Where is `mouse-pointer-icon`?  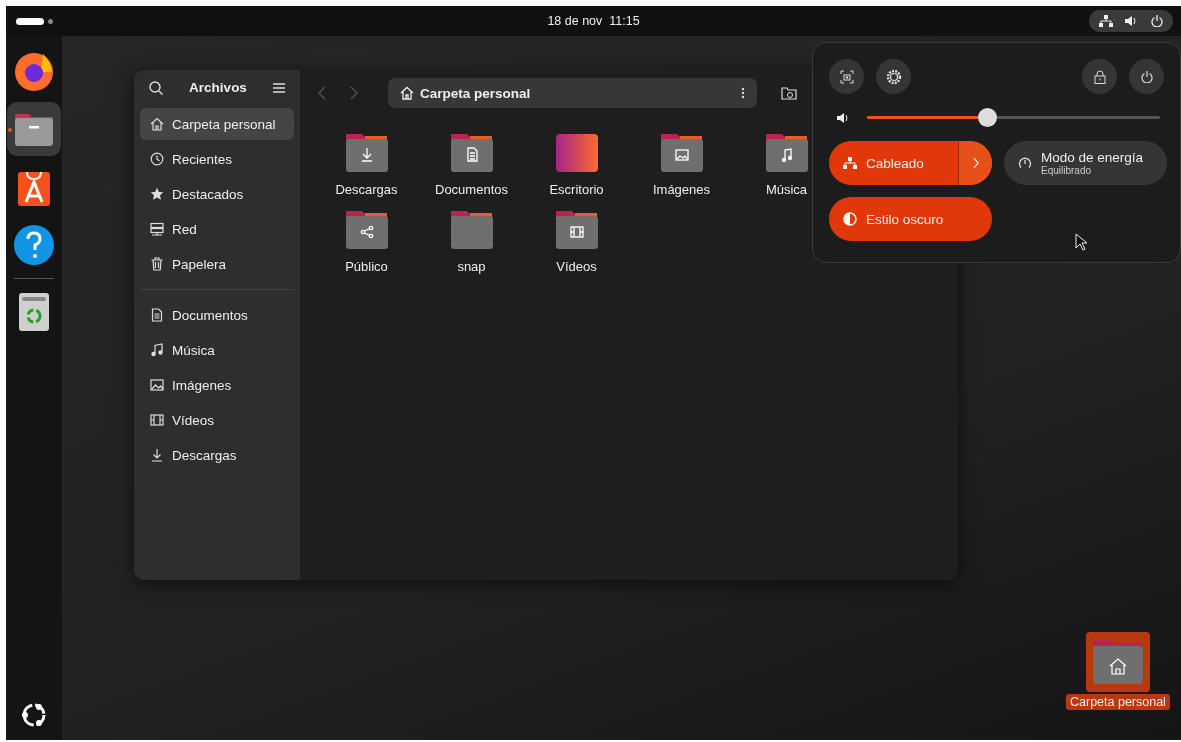
mouse-pointer-icon is located at coordinates (1081, 242).